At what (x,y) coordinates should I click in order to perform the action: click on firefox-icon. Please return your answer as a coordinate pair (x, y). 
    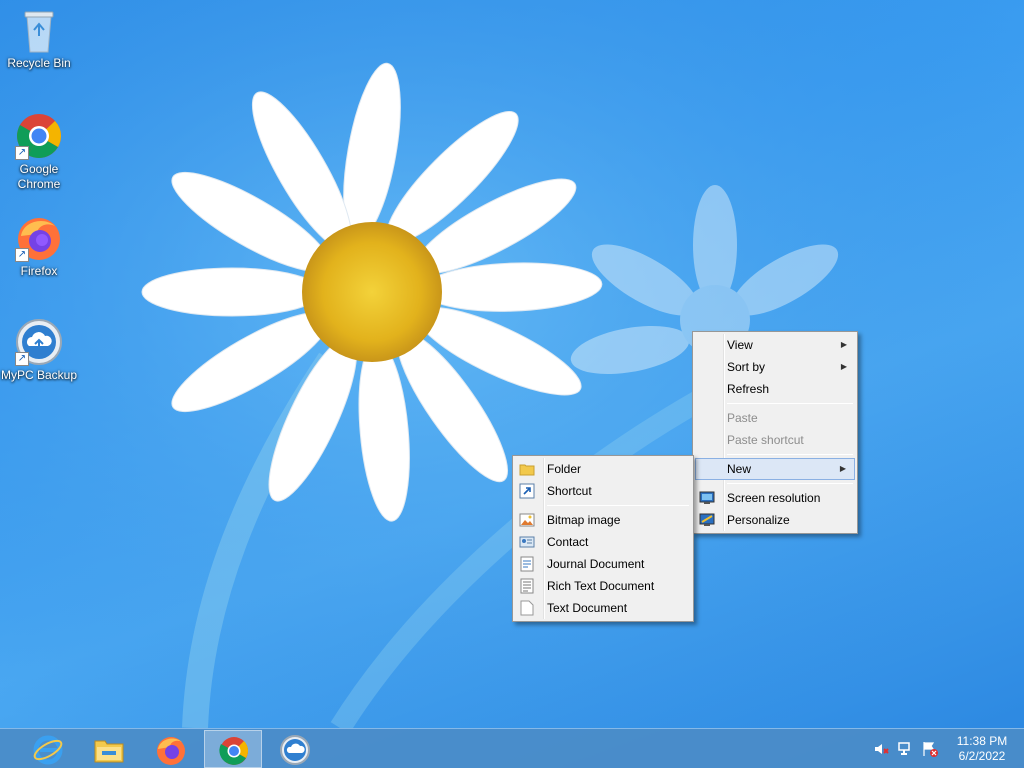
    Looking at the image, I should click on (171, 751).